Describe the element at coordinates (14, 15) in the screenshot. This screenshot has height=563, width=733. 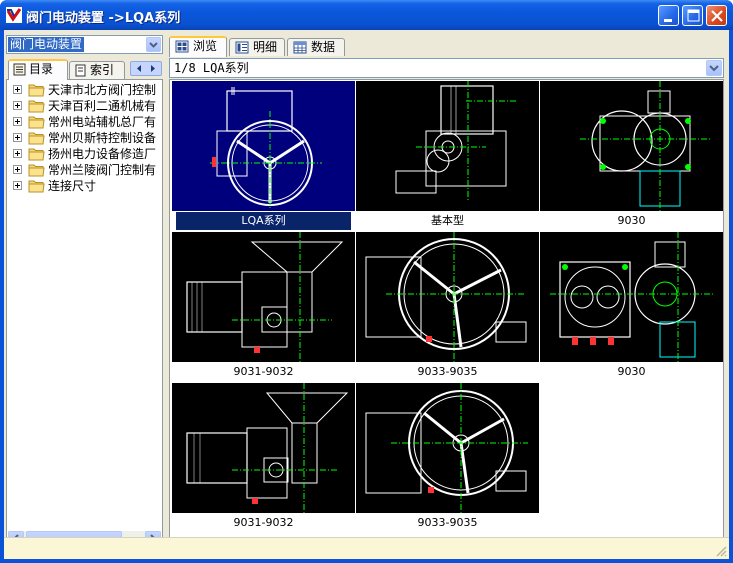
I see `app-logo-icon` at that location.